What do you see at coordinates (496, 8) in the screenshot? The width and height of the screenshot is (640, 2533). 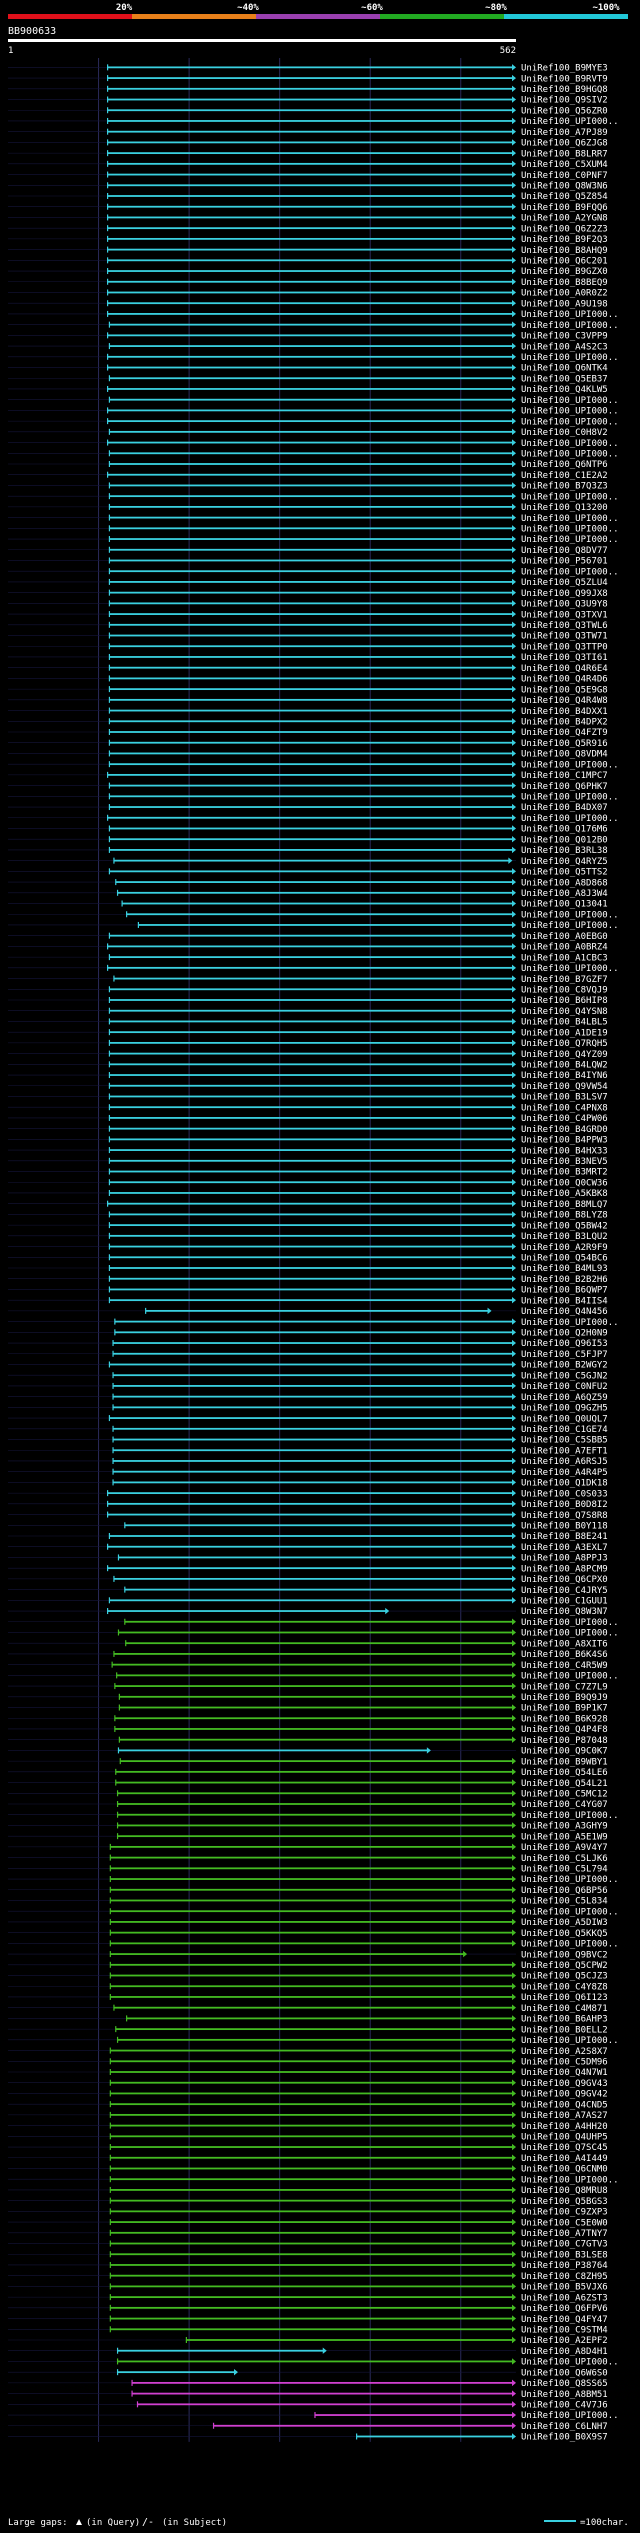 I see `scale-tick-label: ~80%` at bounding box center [496, 8].